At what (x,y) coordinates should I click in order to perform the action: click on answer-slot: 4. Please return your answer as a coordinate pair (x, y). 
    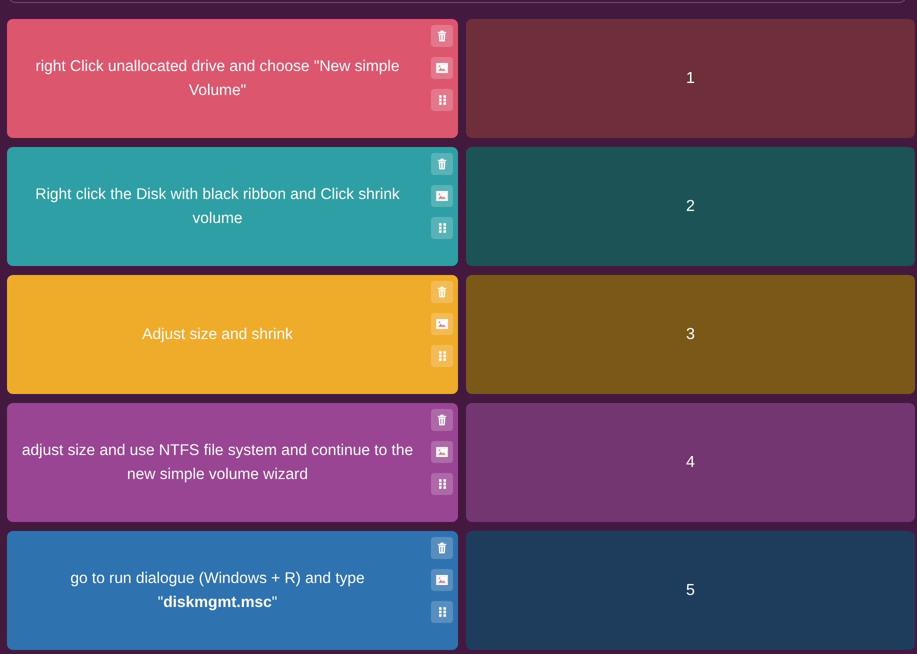
    Looking at the image, I should click on (690, 462).